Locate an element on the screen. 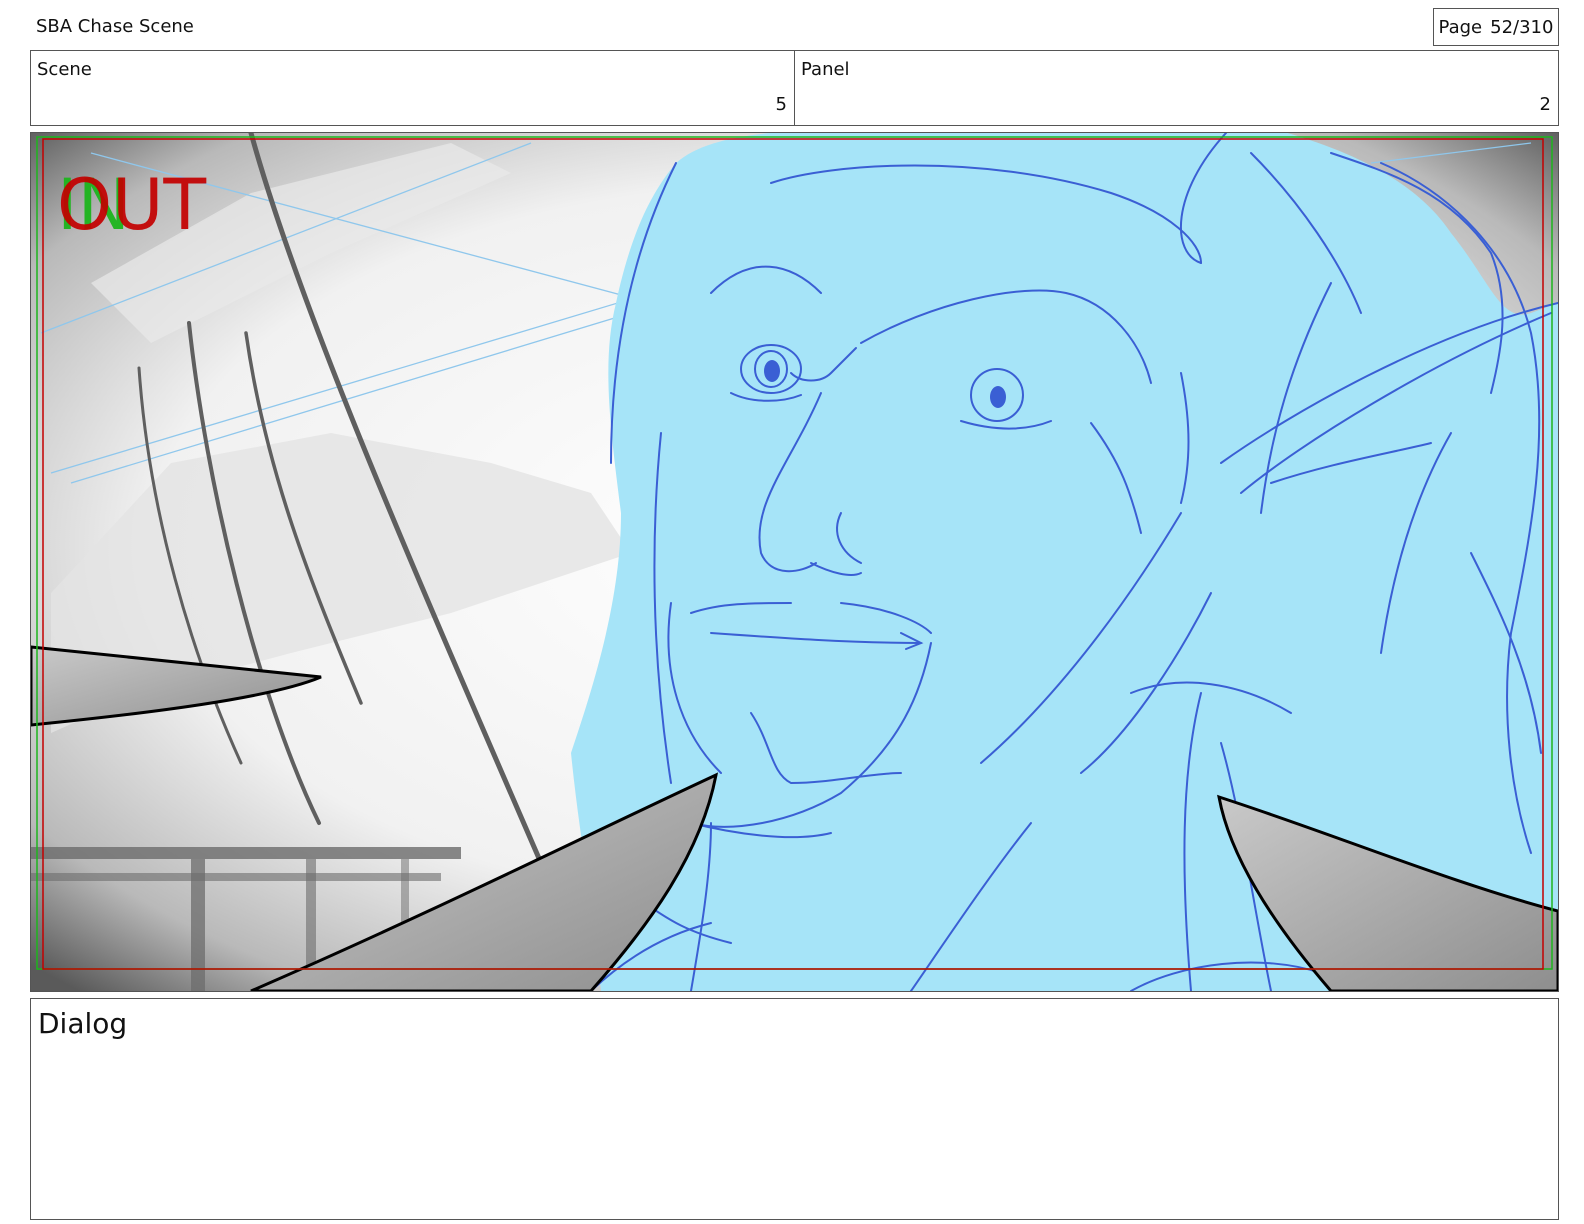 The image size is (1584, 1224). scene-panel-info-row: Scene 5 Panel 2 is located at coordinates (794, 88).